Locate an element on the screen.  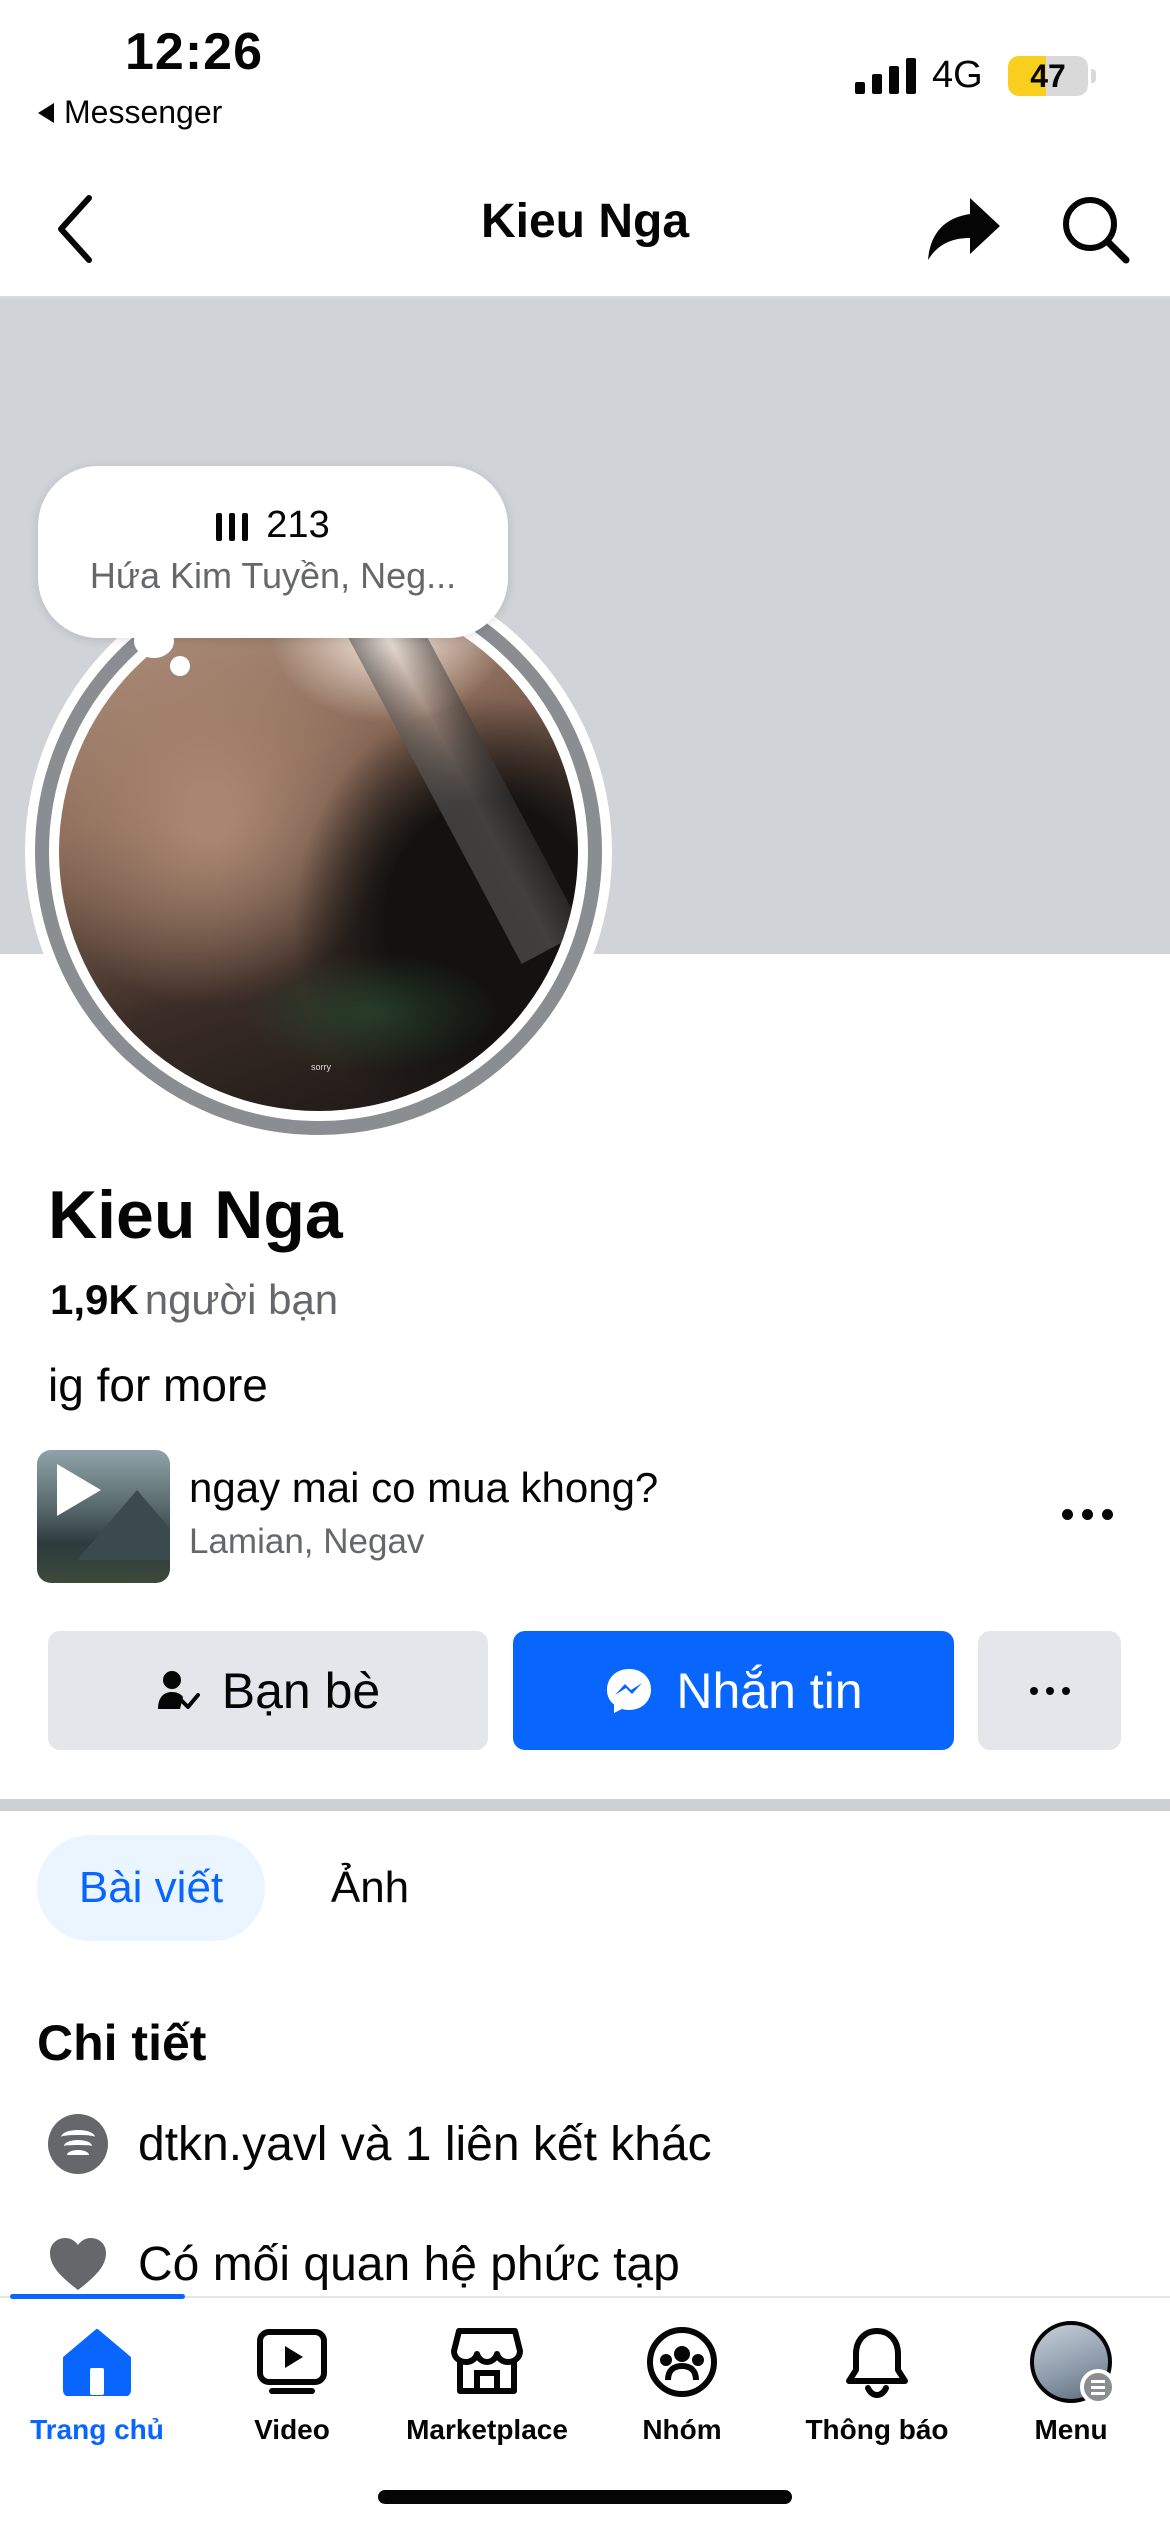
note-count: 213 is located at coordinates (298, 525).